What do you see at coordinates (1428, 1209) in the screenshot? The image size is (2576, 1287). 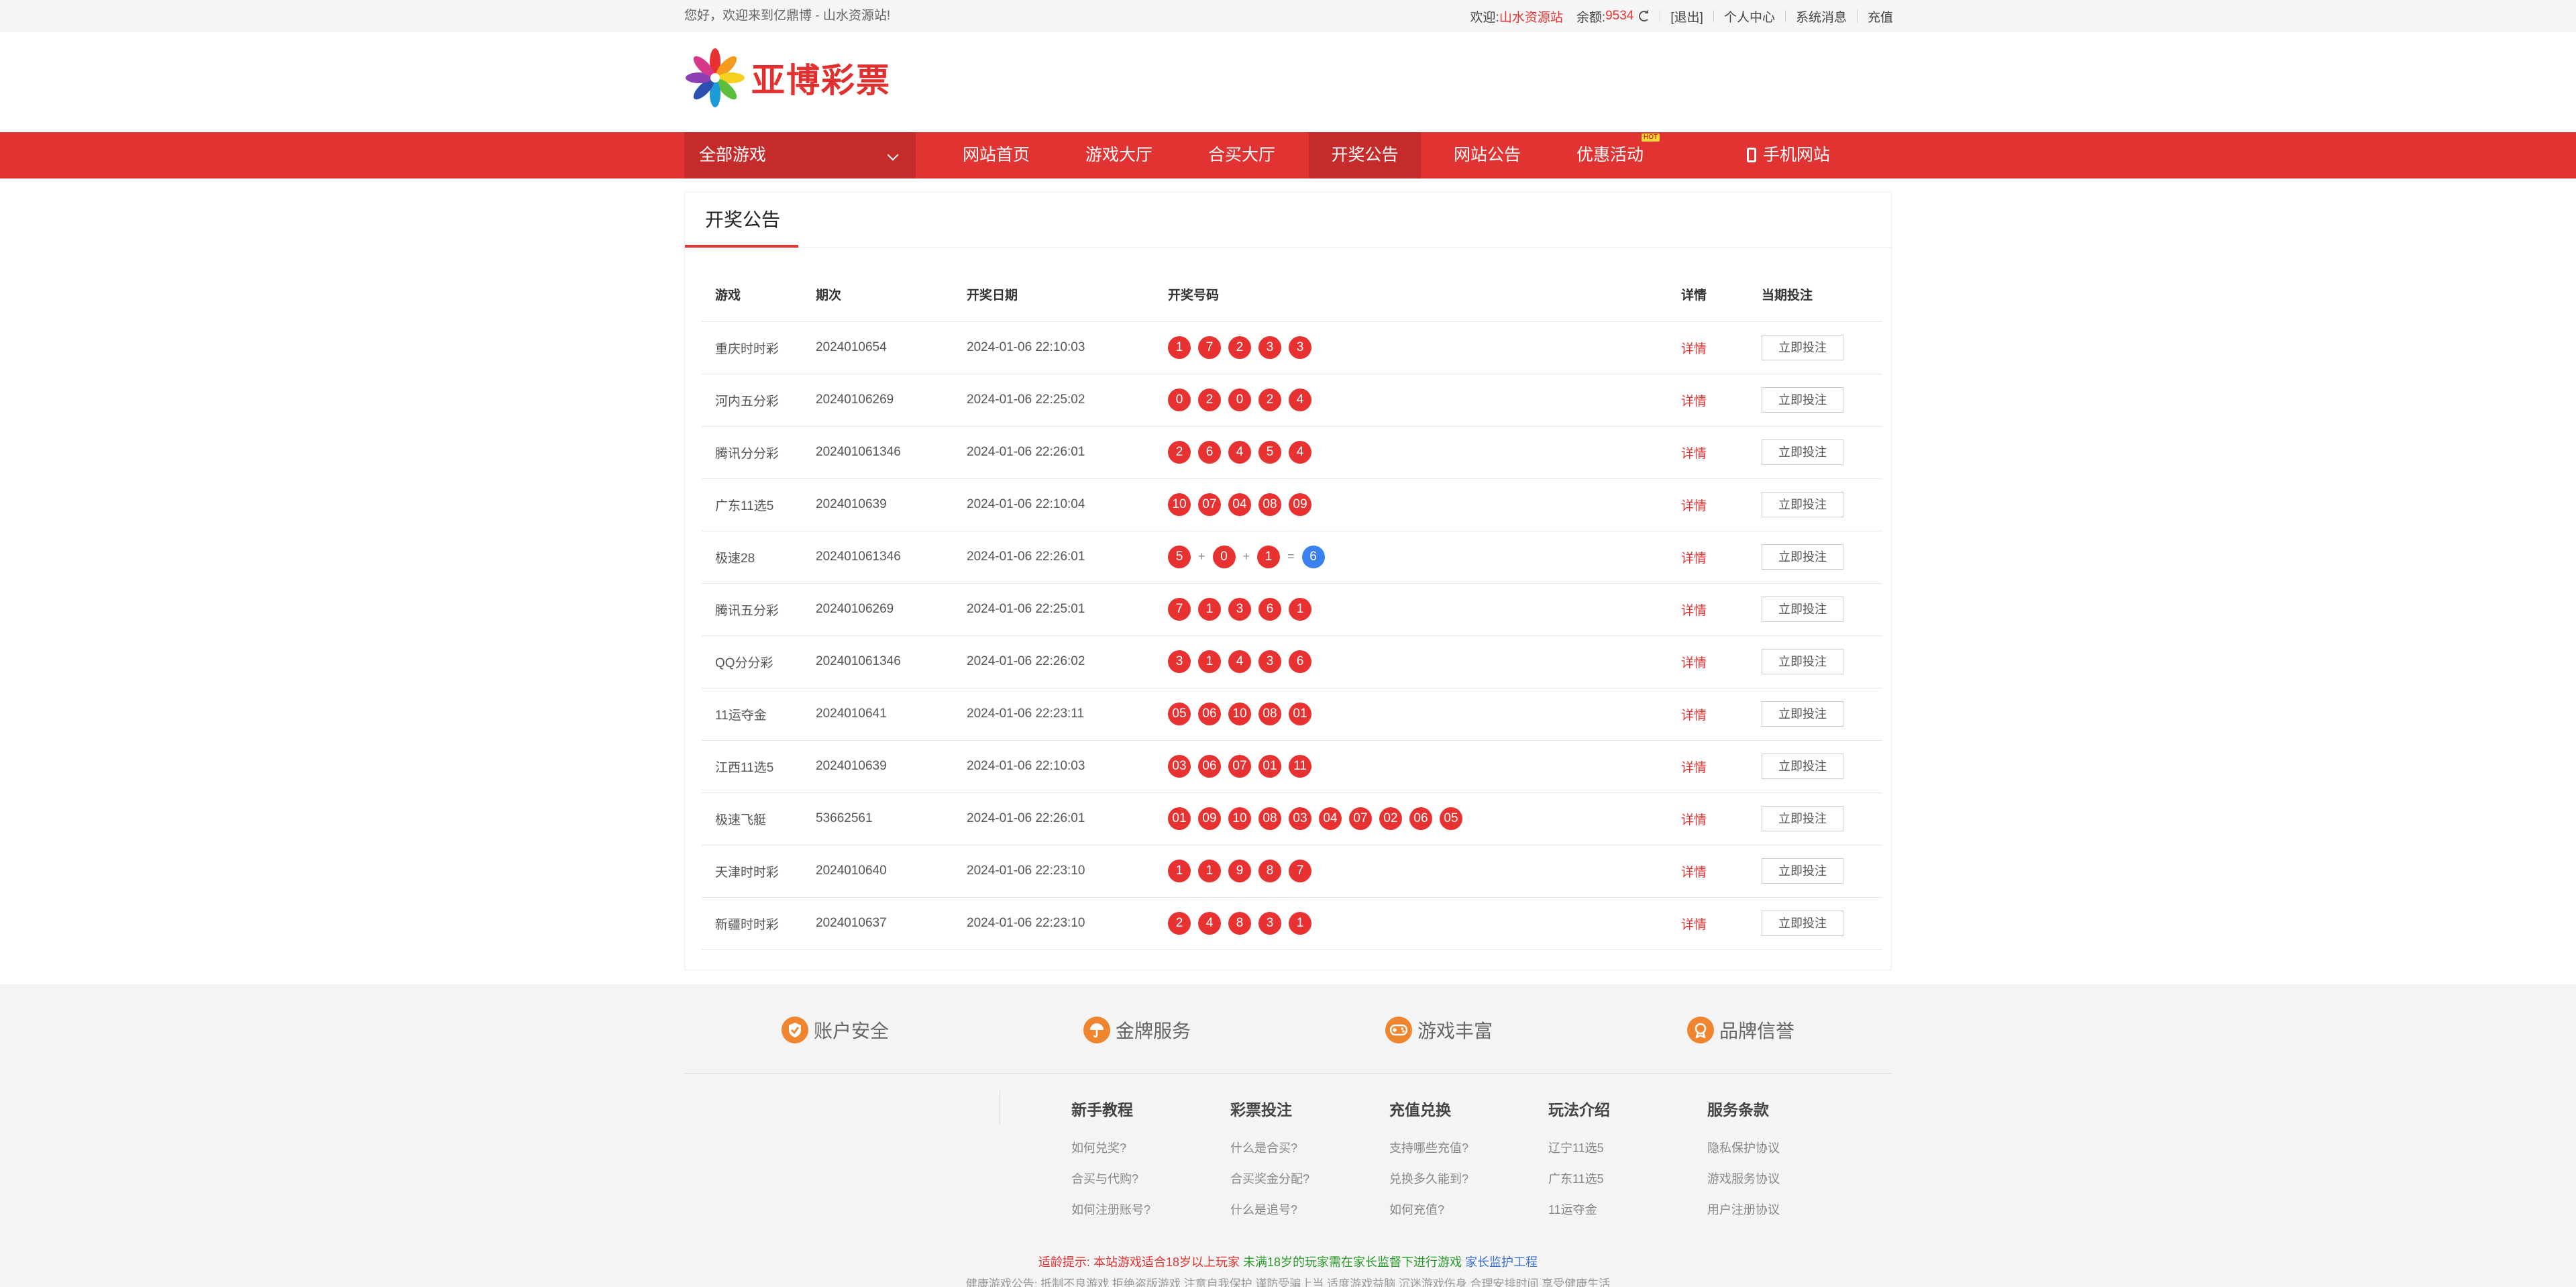 I see `footer-link: 如何充值?` at bounding box center [1428, 1209].